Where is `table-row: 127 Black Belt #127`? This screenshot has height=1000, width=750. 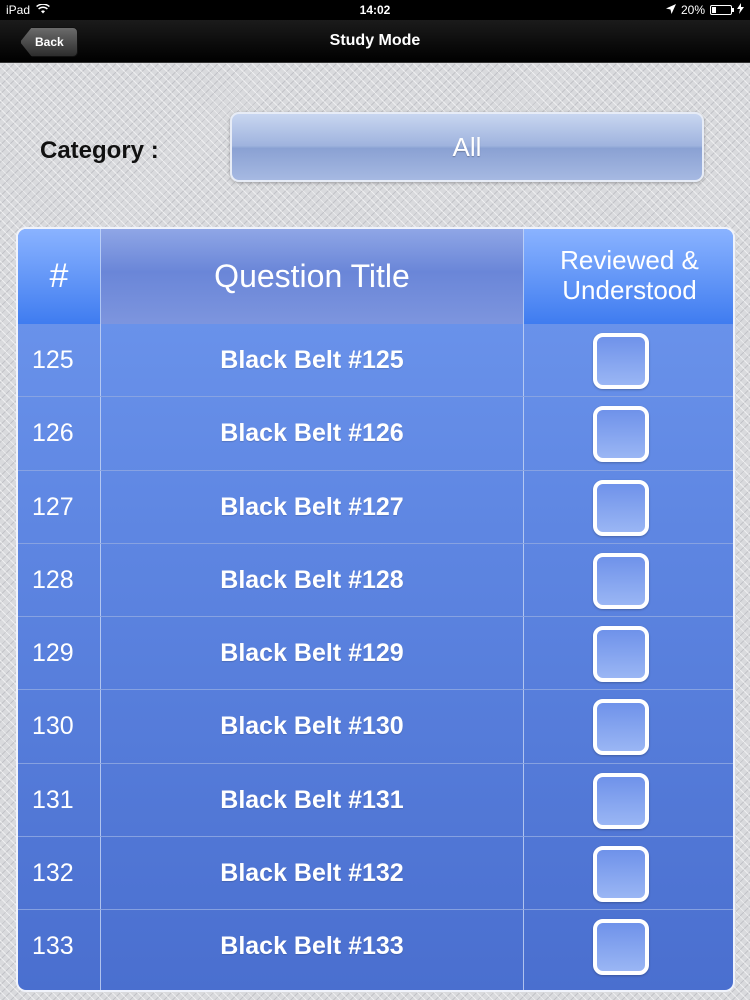
table-row: 127 Black Belt #127 is located at coordinates (375, 507).